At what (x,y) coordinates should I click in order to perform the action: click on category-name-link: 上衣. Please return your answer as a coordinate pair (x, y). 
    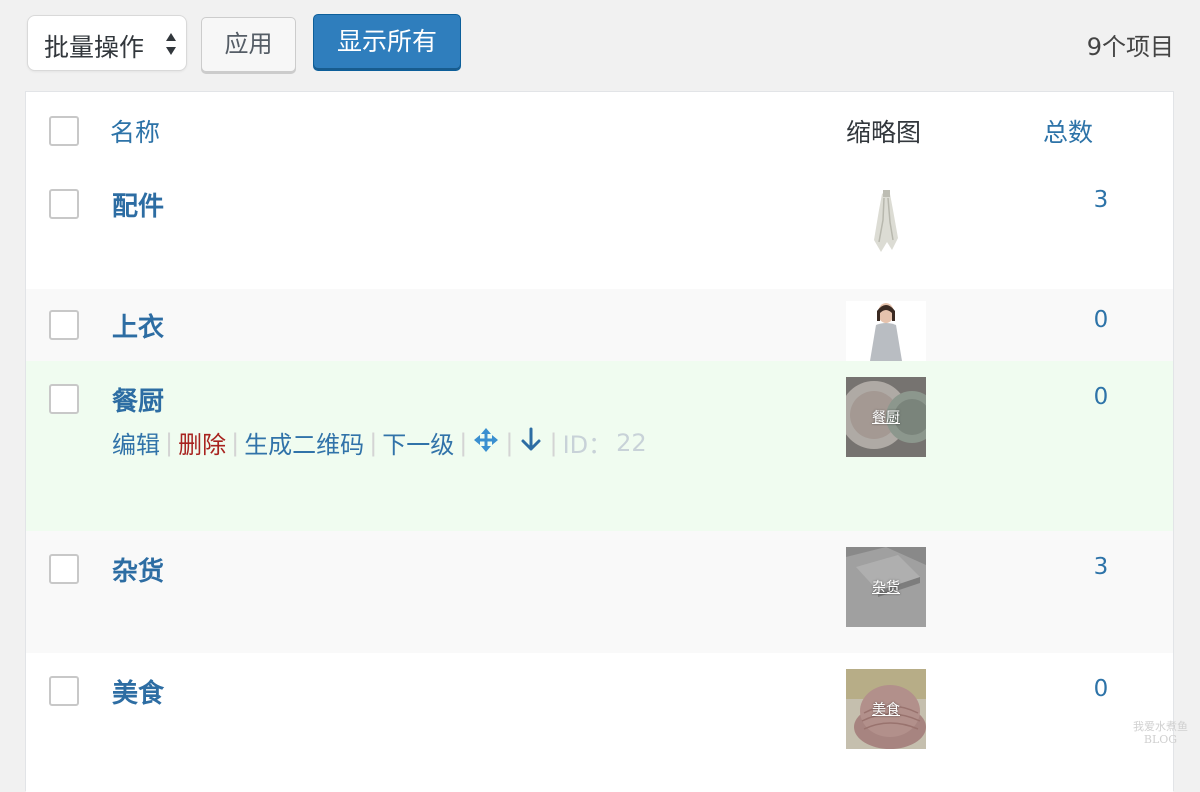
    Looking at the image, I should click on (138, 325).